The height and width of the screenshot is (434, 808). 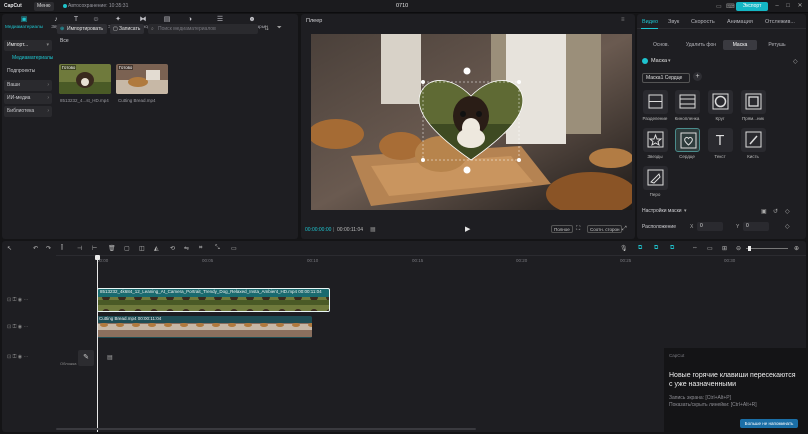 What do you see at coordinates (97, 344) in the screenshot?
I see `playhead` at bounding box center [97, 344].